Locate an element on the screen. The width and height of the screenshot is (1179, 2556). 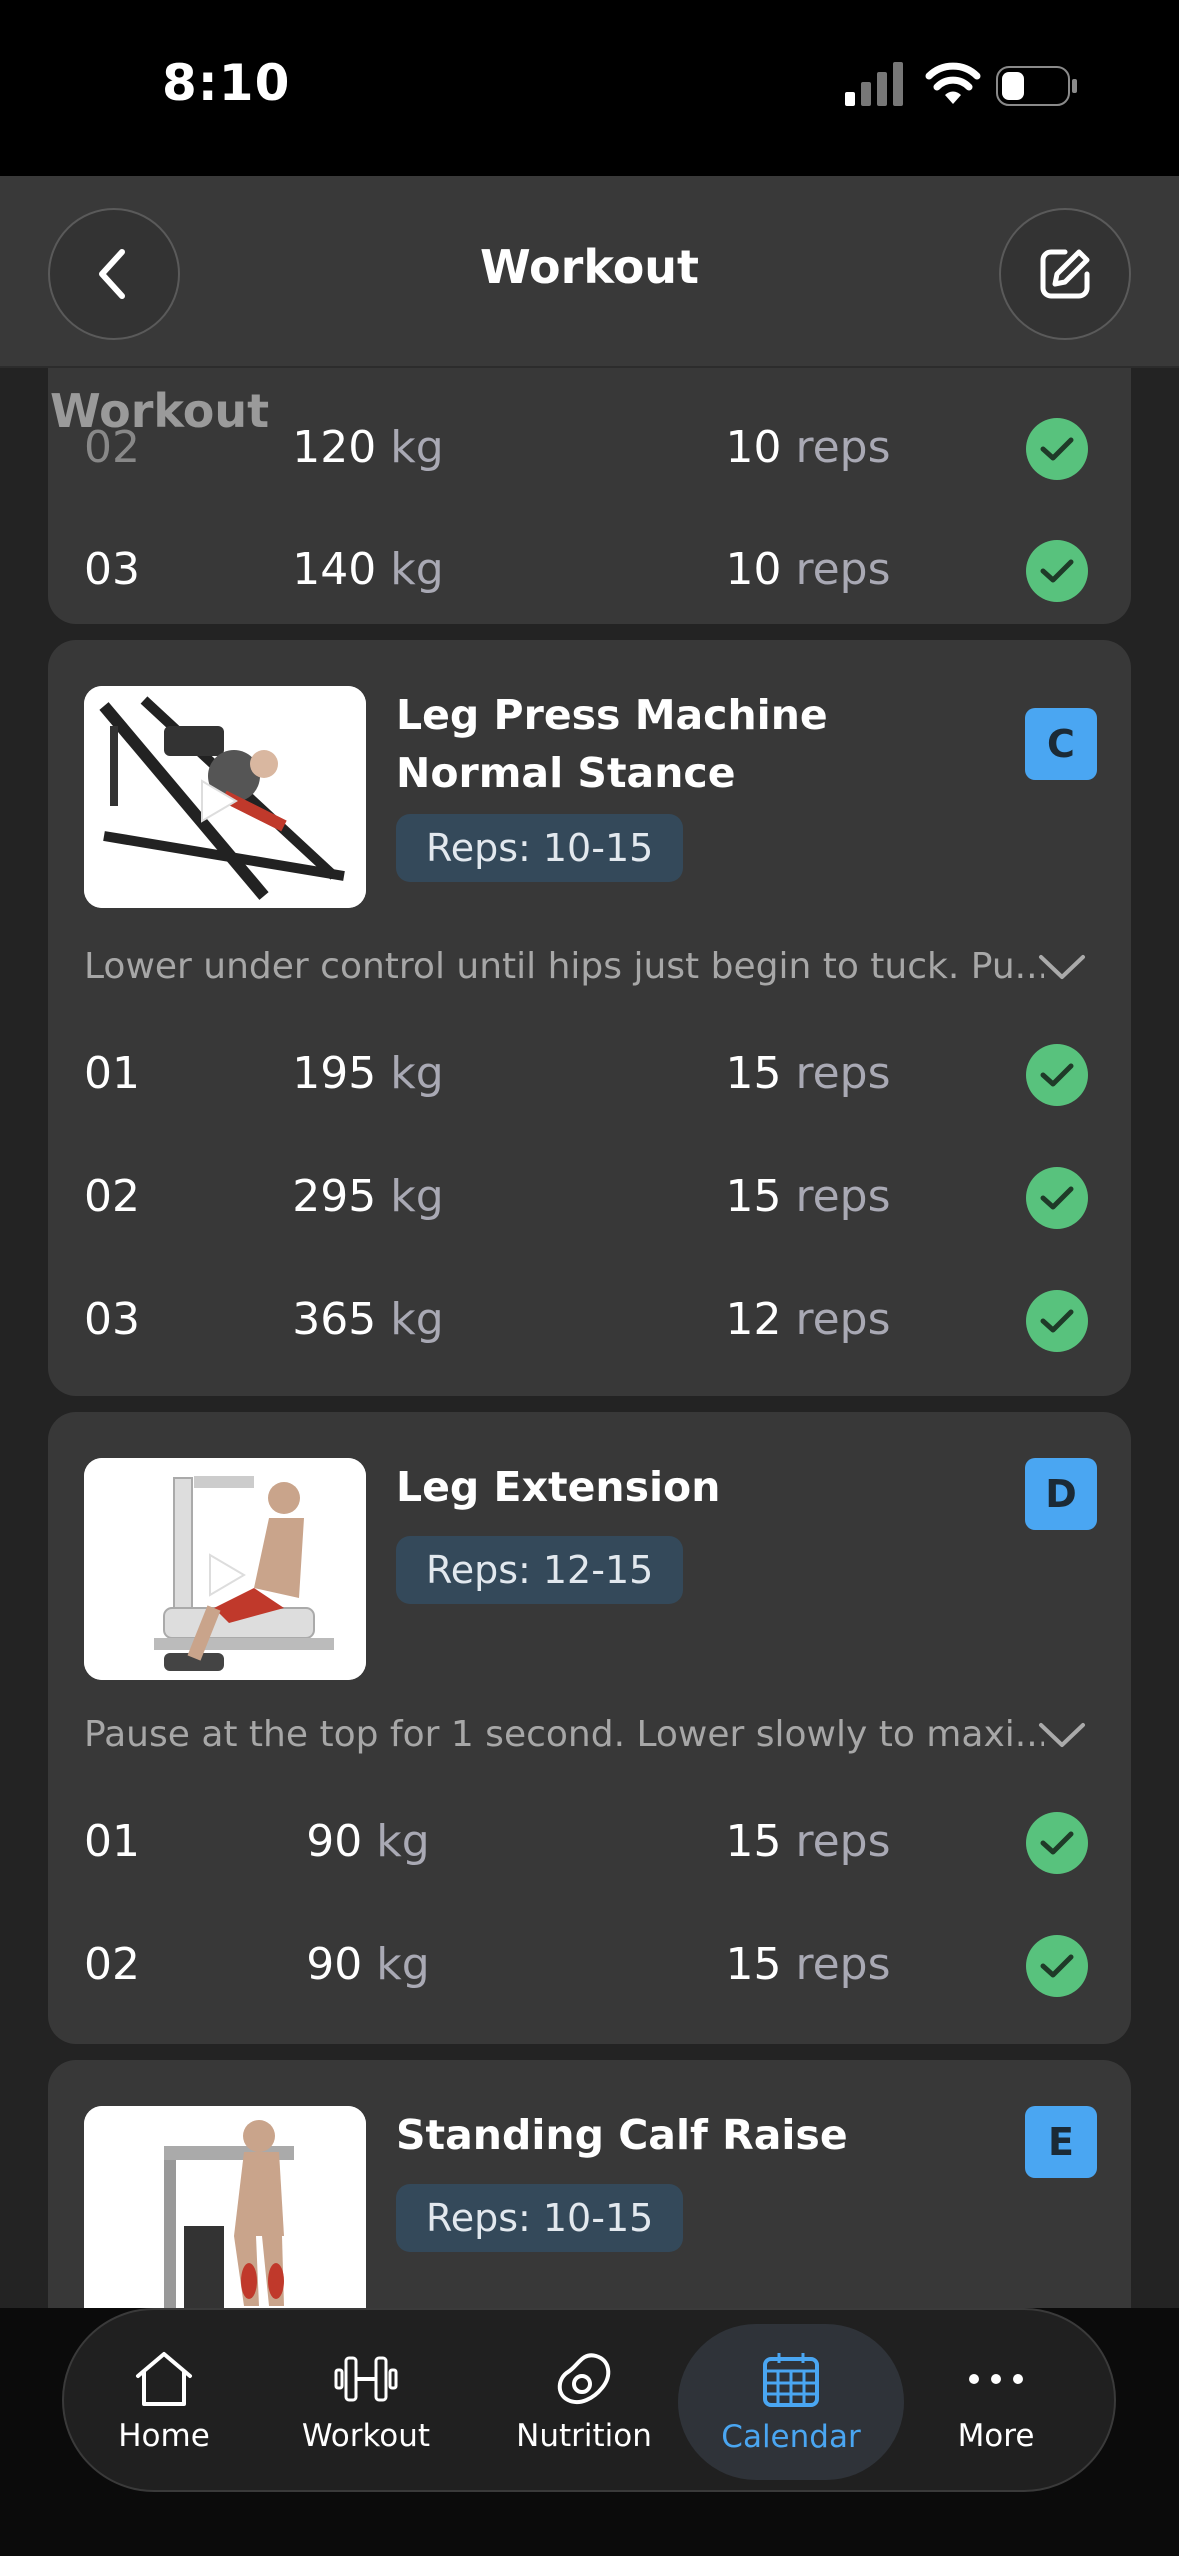
set-weight: 120 kg is located at coordinates (368, 447).